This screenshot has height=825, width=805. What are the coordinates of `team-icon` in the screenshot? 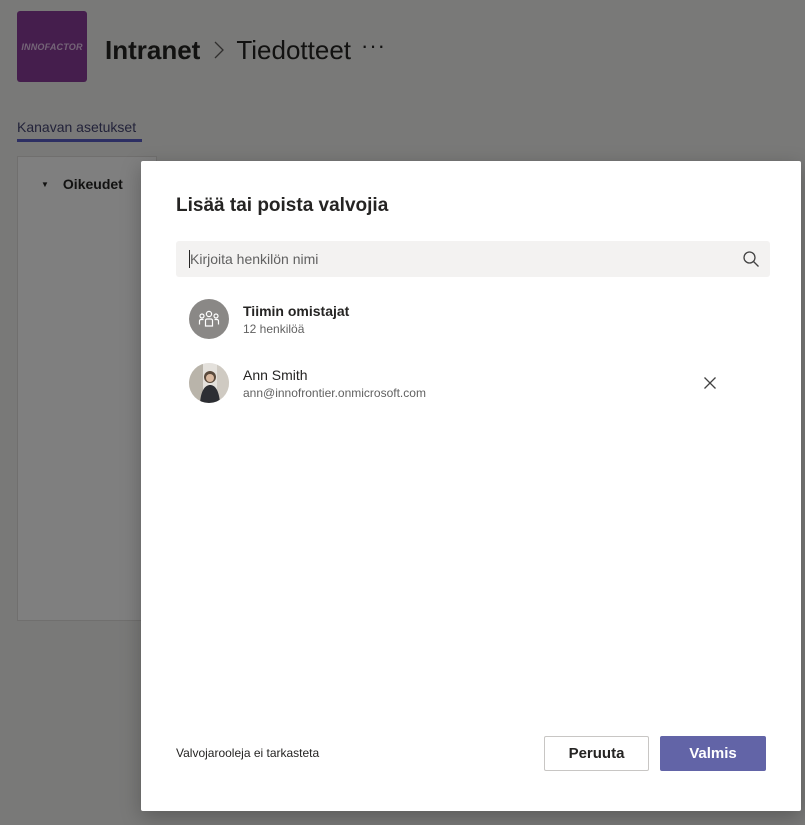 It's located at (209, 318).